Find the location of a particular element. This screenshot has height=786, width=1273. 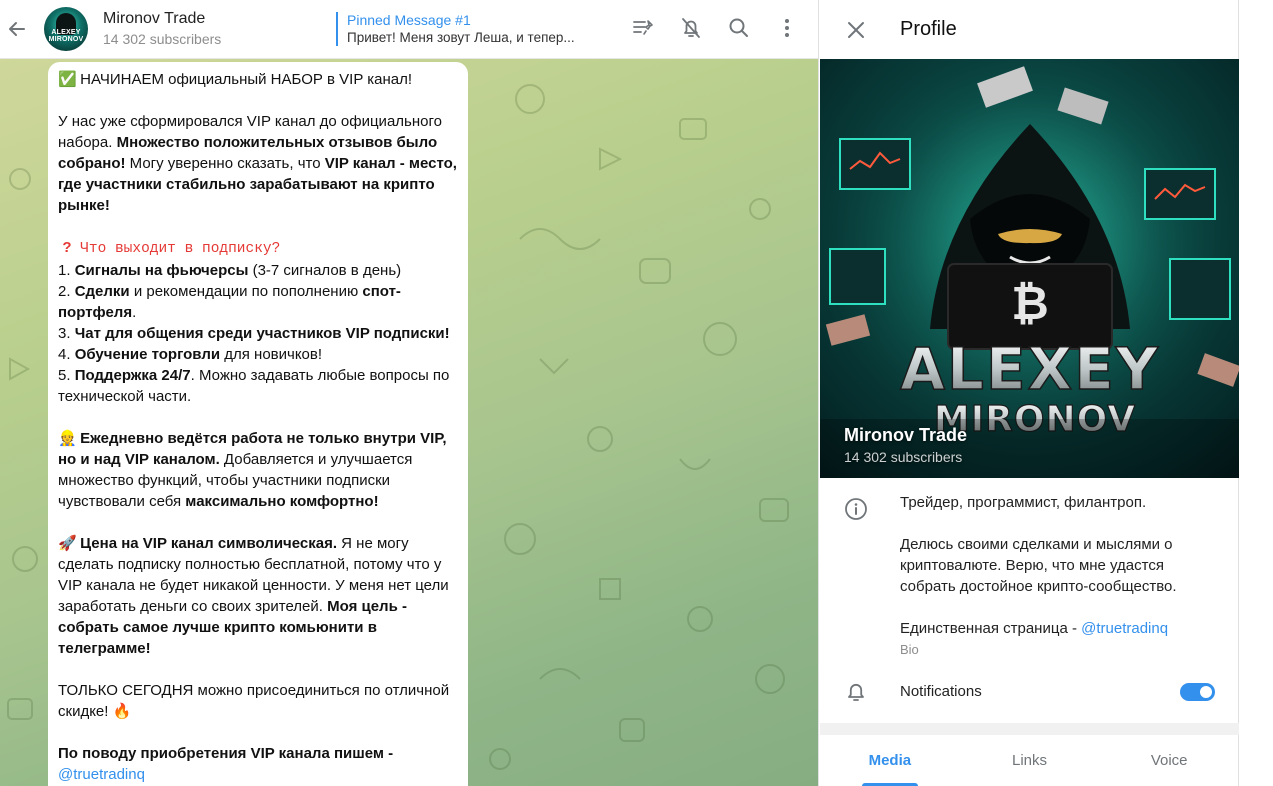

profile-title: Profile is located at coordinates (928, 29).